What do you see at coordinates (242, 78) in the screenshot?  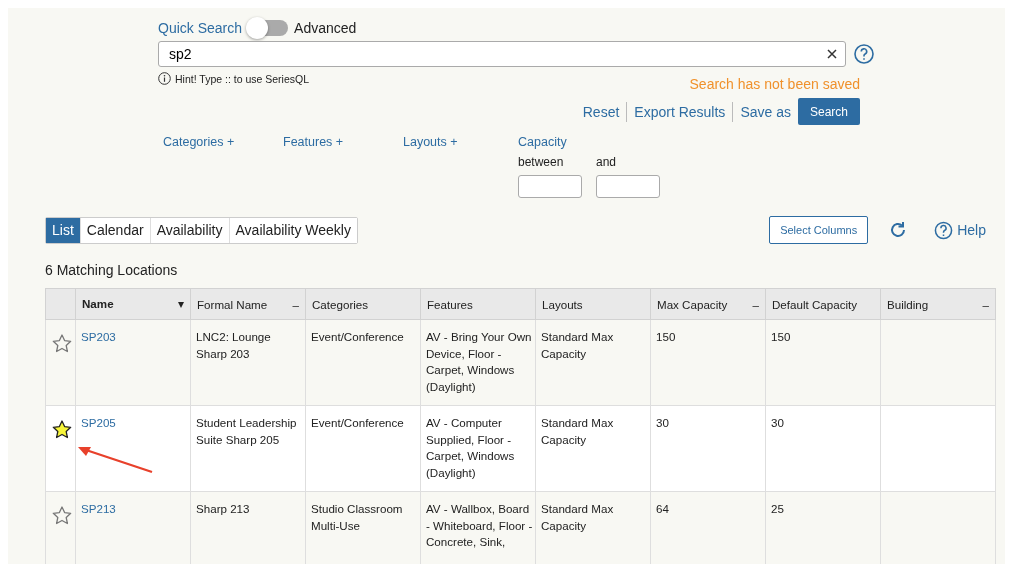 I see `hint-text: Hint! Type :: to use SeriesQL` at bounding box center [242, 78].